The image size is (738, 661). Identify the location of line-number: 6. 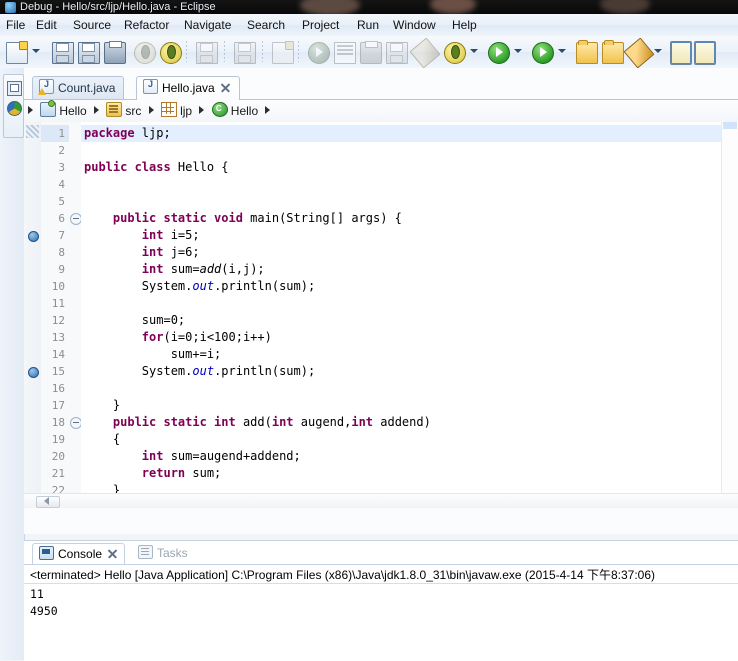
(61, 218).